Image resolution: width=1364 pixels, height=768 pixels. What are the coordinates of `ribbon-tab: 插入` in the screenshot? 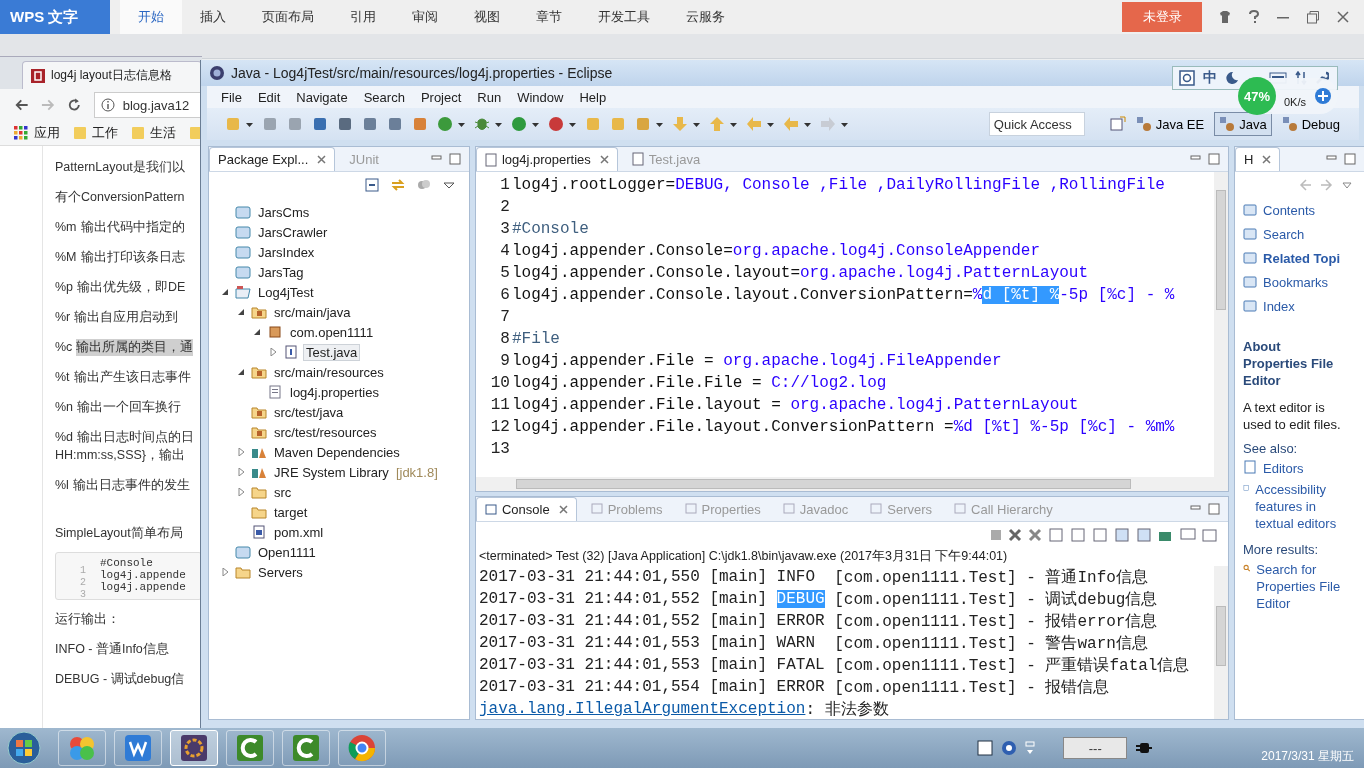 It's located at (213, 17).